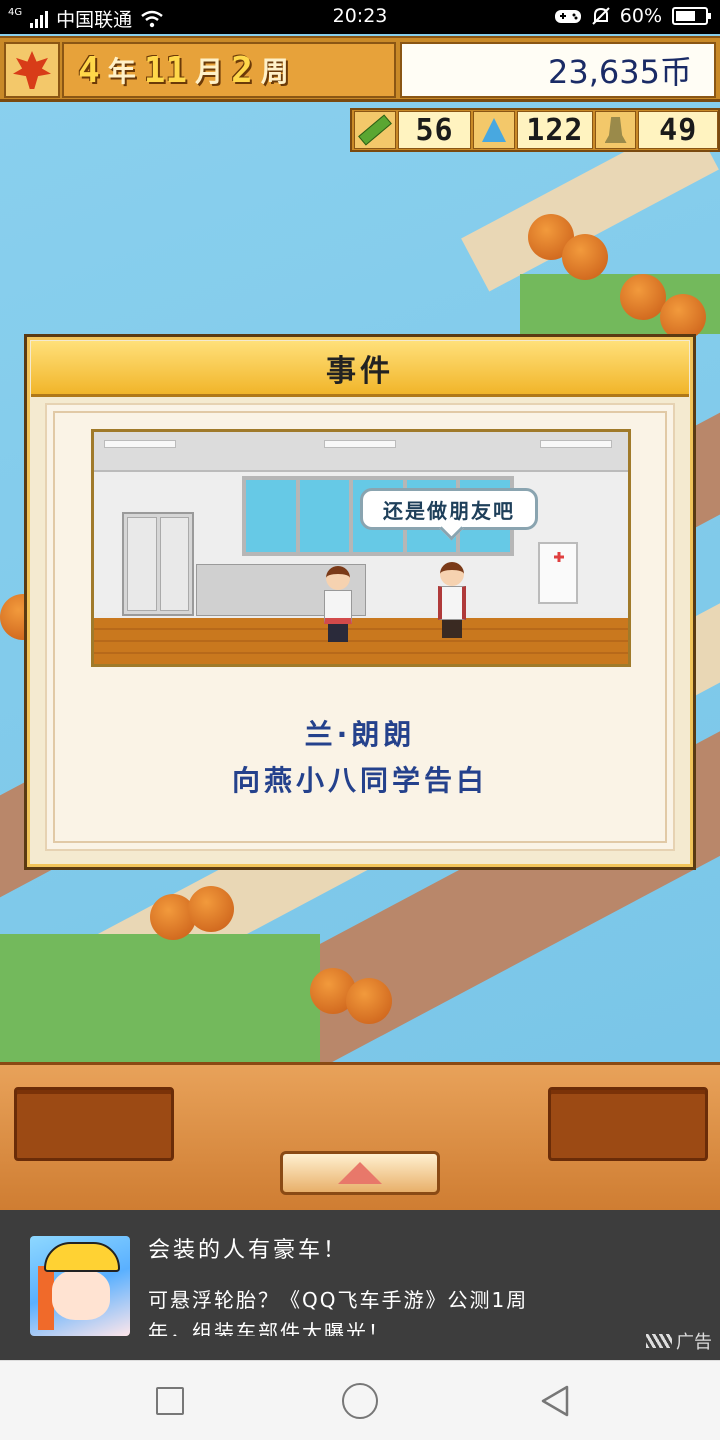  Describe the element at coordinates (452, 601) in the screenshot. I see `boy-character` at that location.